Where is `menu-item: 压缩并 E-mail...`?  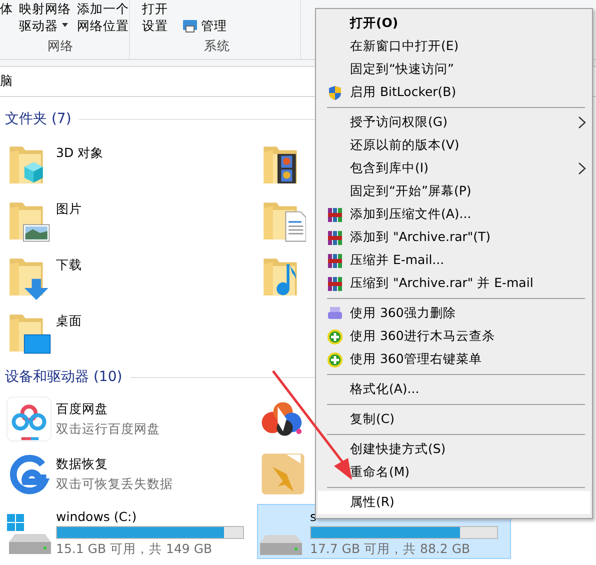 menu-item: 压缩并 E-mail... is located at coordinates (454, 260).